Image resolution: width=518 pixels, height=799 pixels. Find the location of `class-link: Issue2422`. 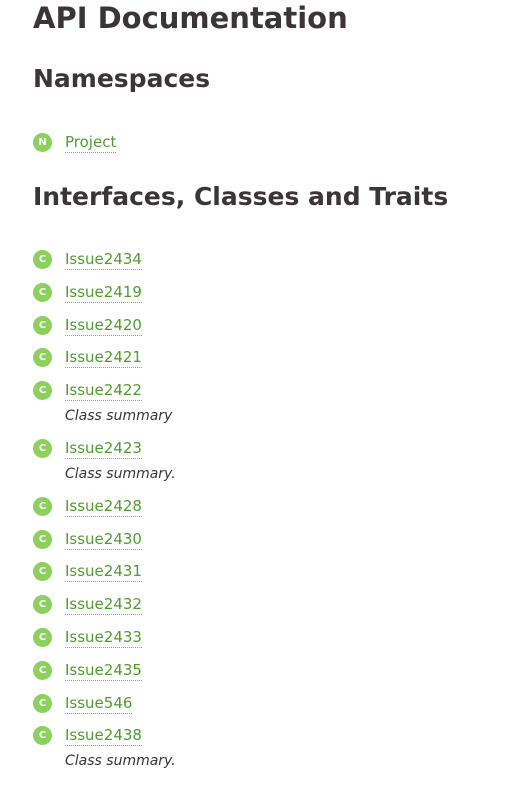

class-link: Issue2422 is located at coordinates (103, 390).